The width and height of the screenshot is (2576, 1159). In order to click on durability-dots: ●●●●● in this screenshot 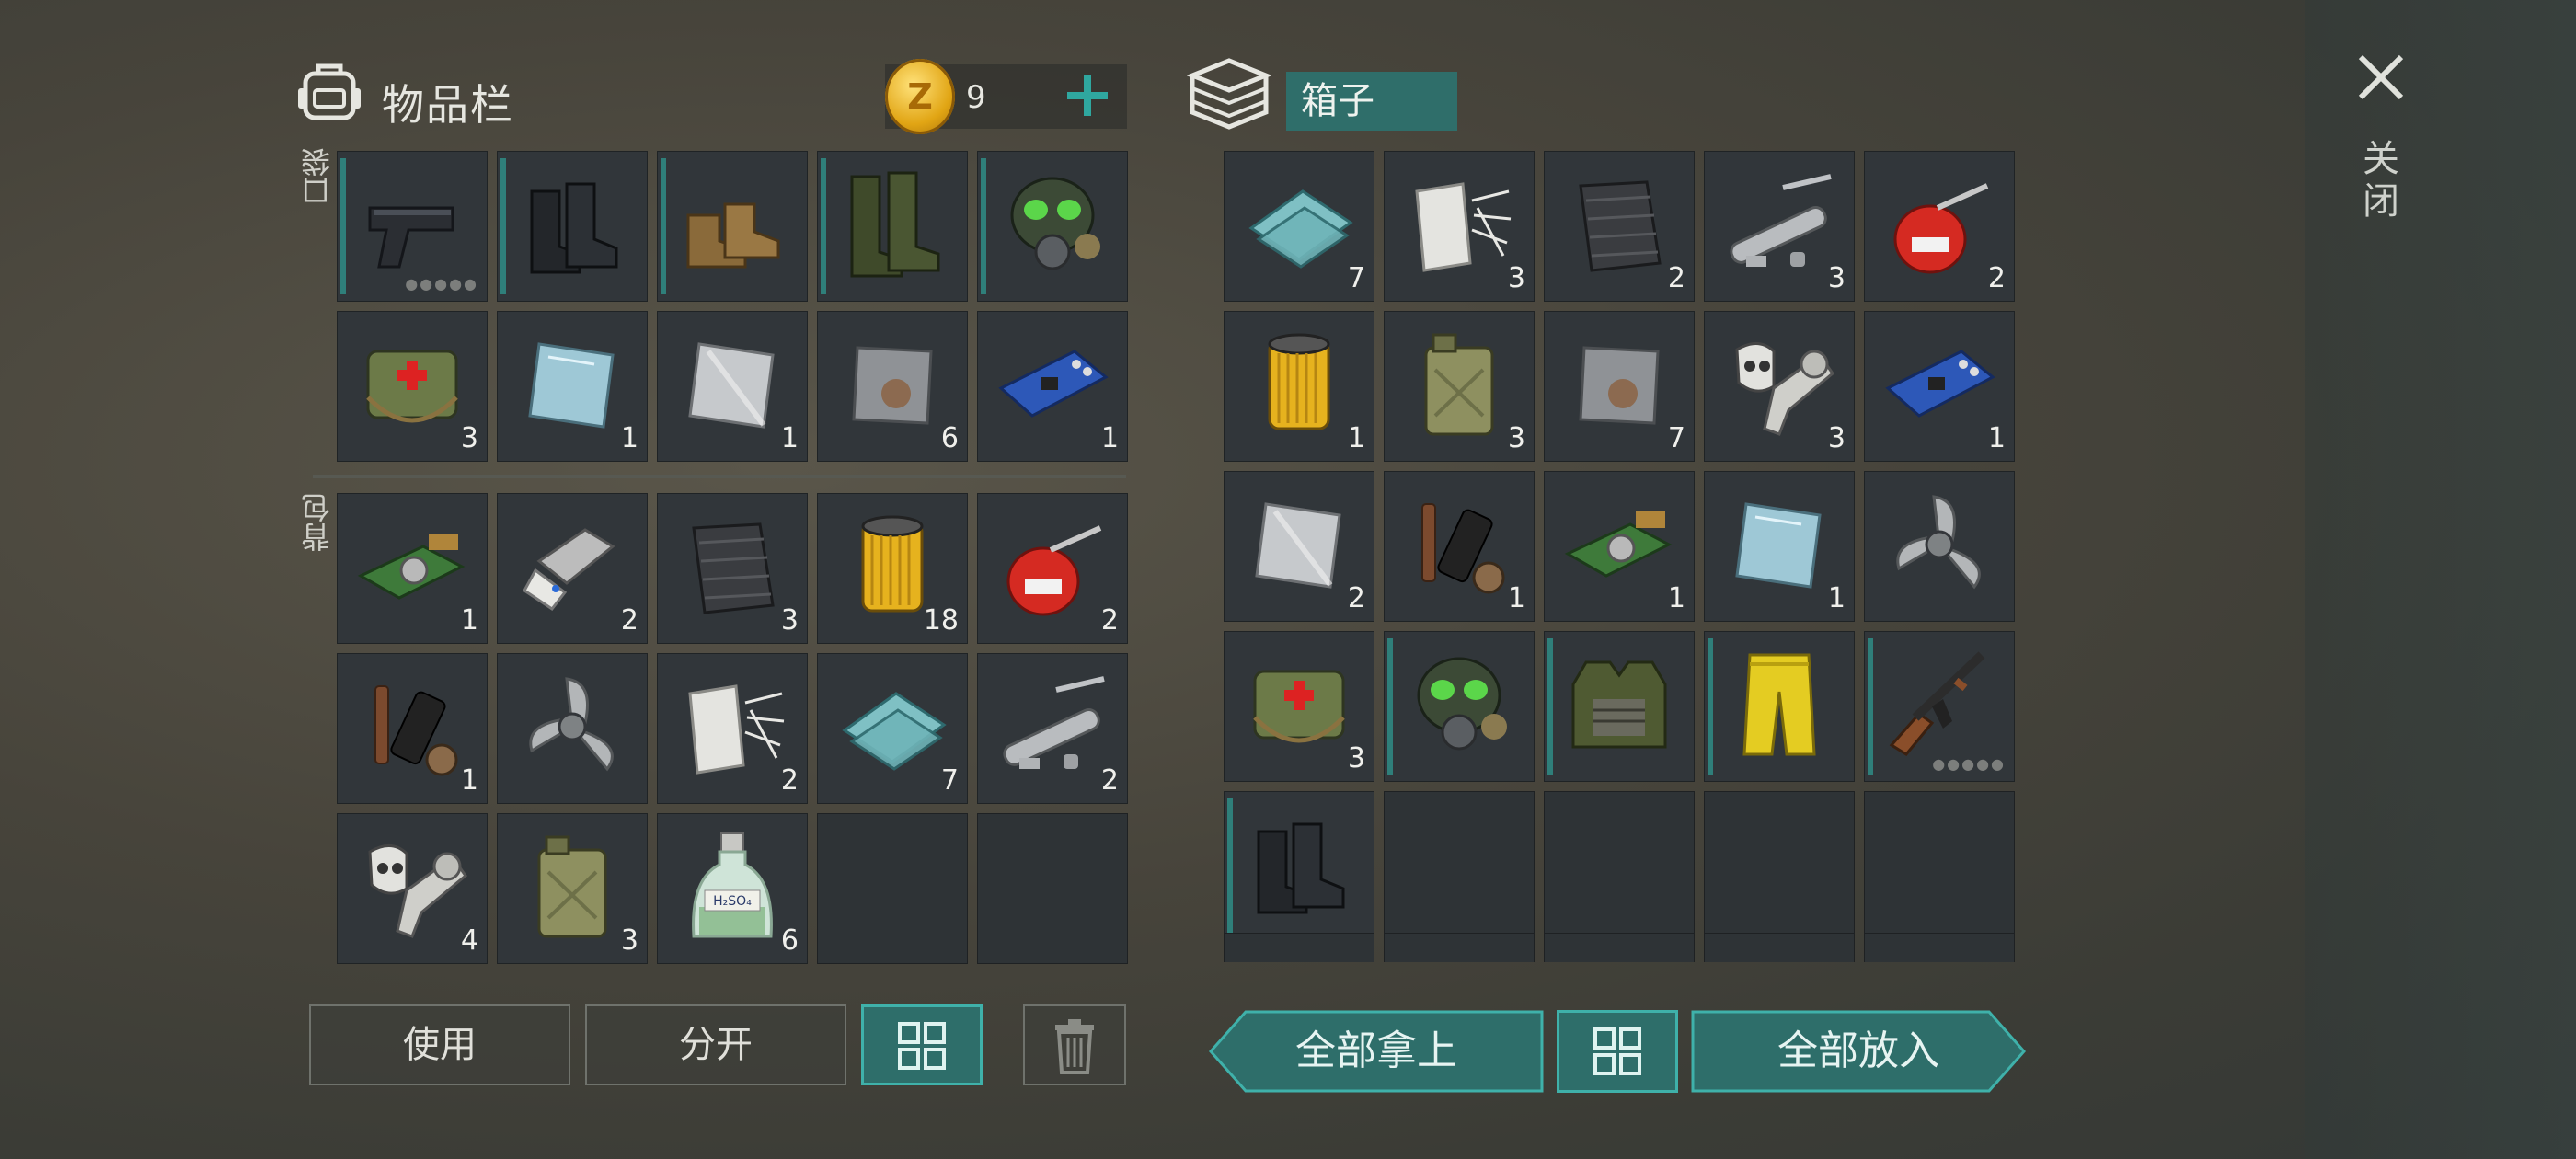, I will do `click(441, 284)`.